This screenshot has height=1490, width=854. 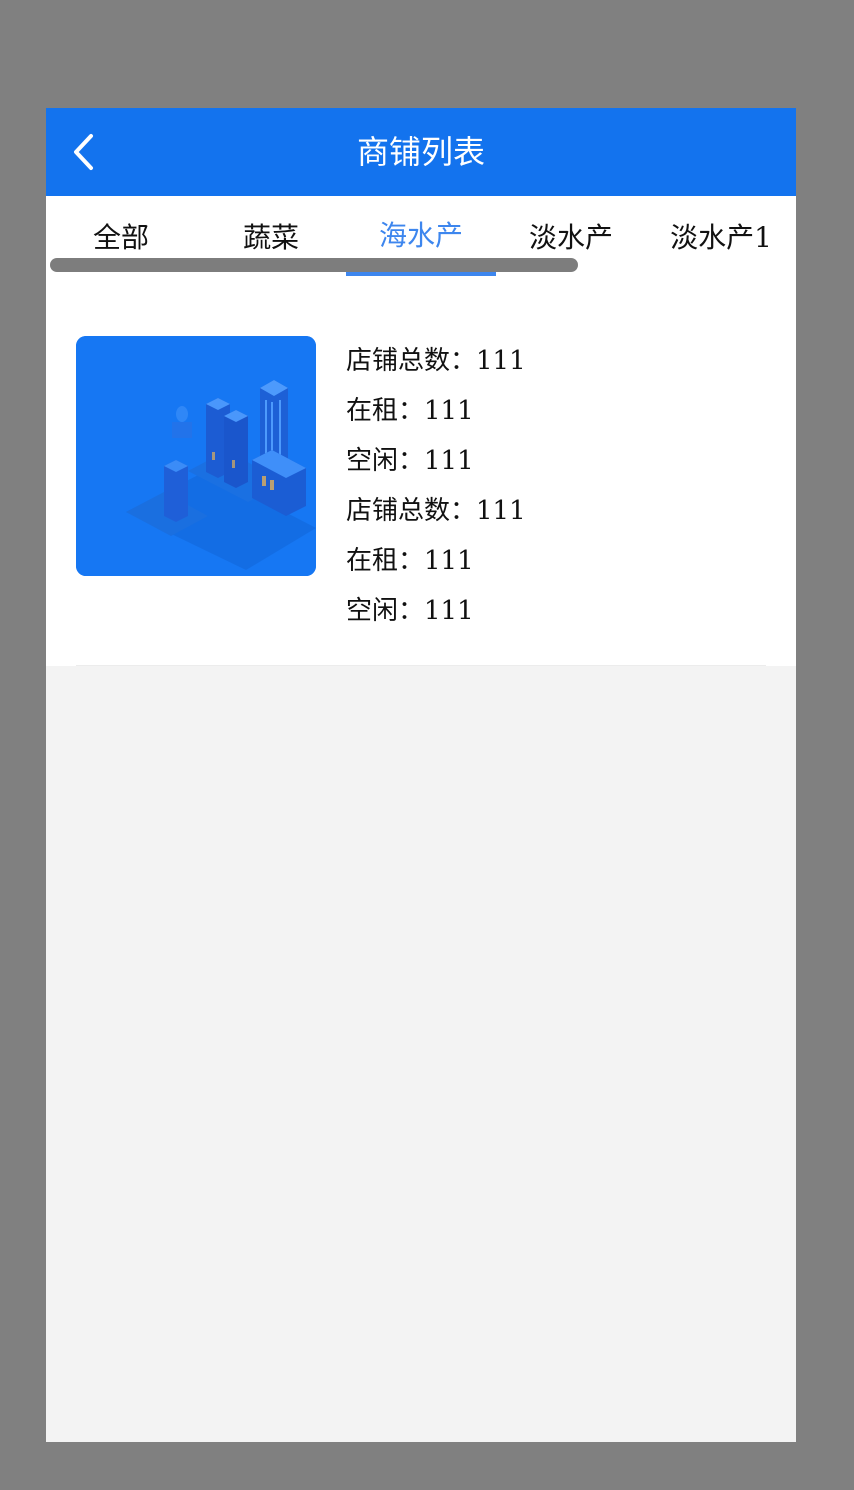 What do you see at coordinates (271, 241) in the screenshot?
I see `tab-vegetables: 蔬菜` at bounding box center [271, 241].